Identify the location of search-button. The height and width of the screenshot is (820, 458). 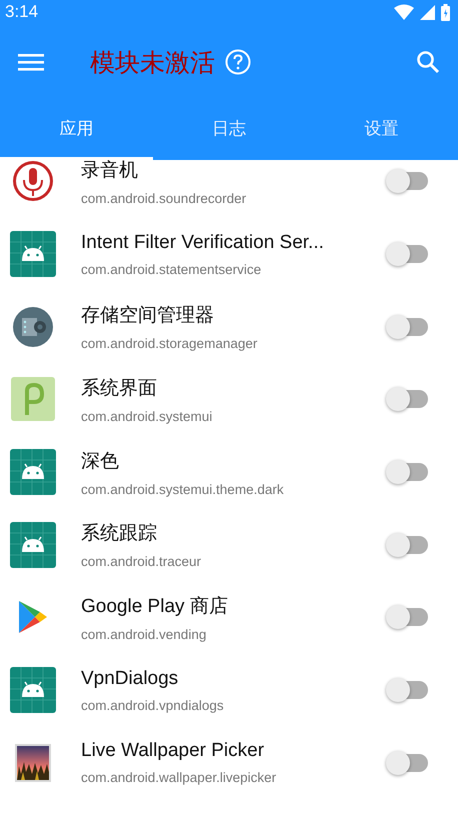
(428, 62).